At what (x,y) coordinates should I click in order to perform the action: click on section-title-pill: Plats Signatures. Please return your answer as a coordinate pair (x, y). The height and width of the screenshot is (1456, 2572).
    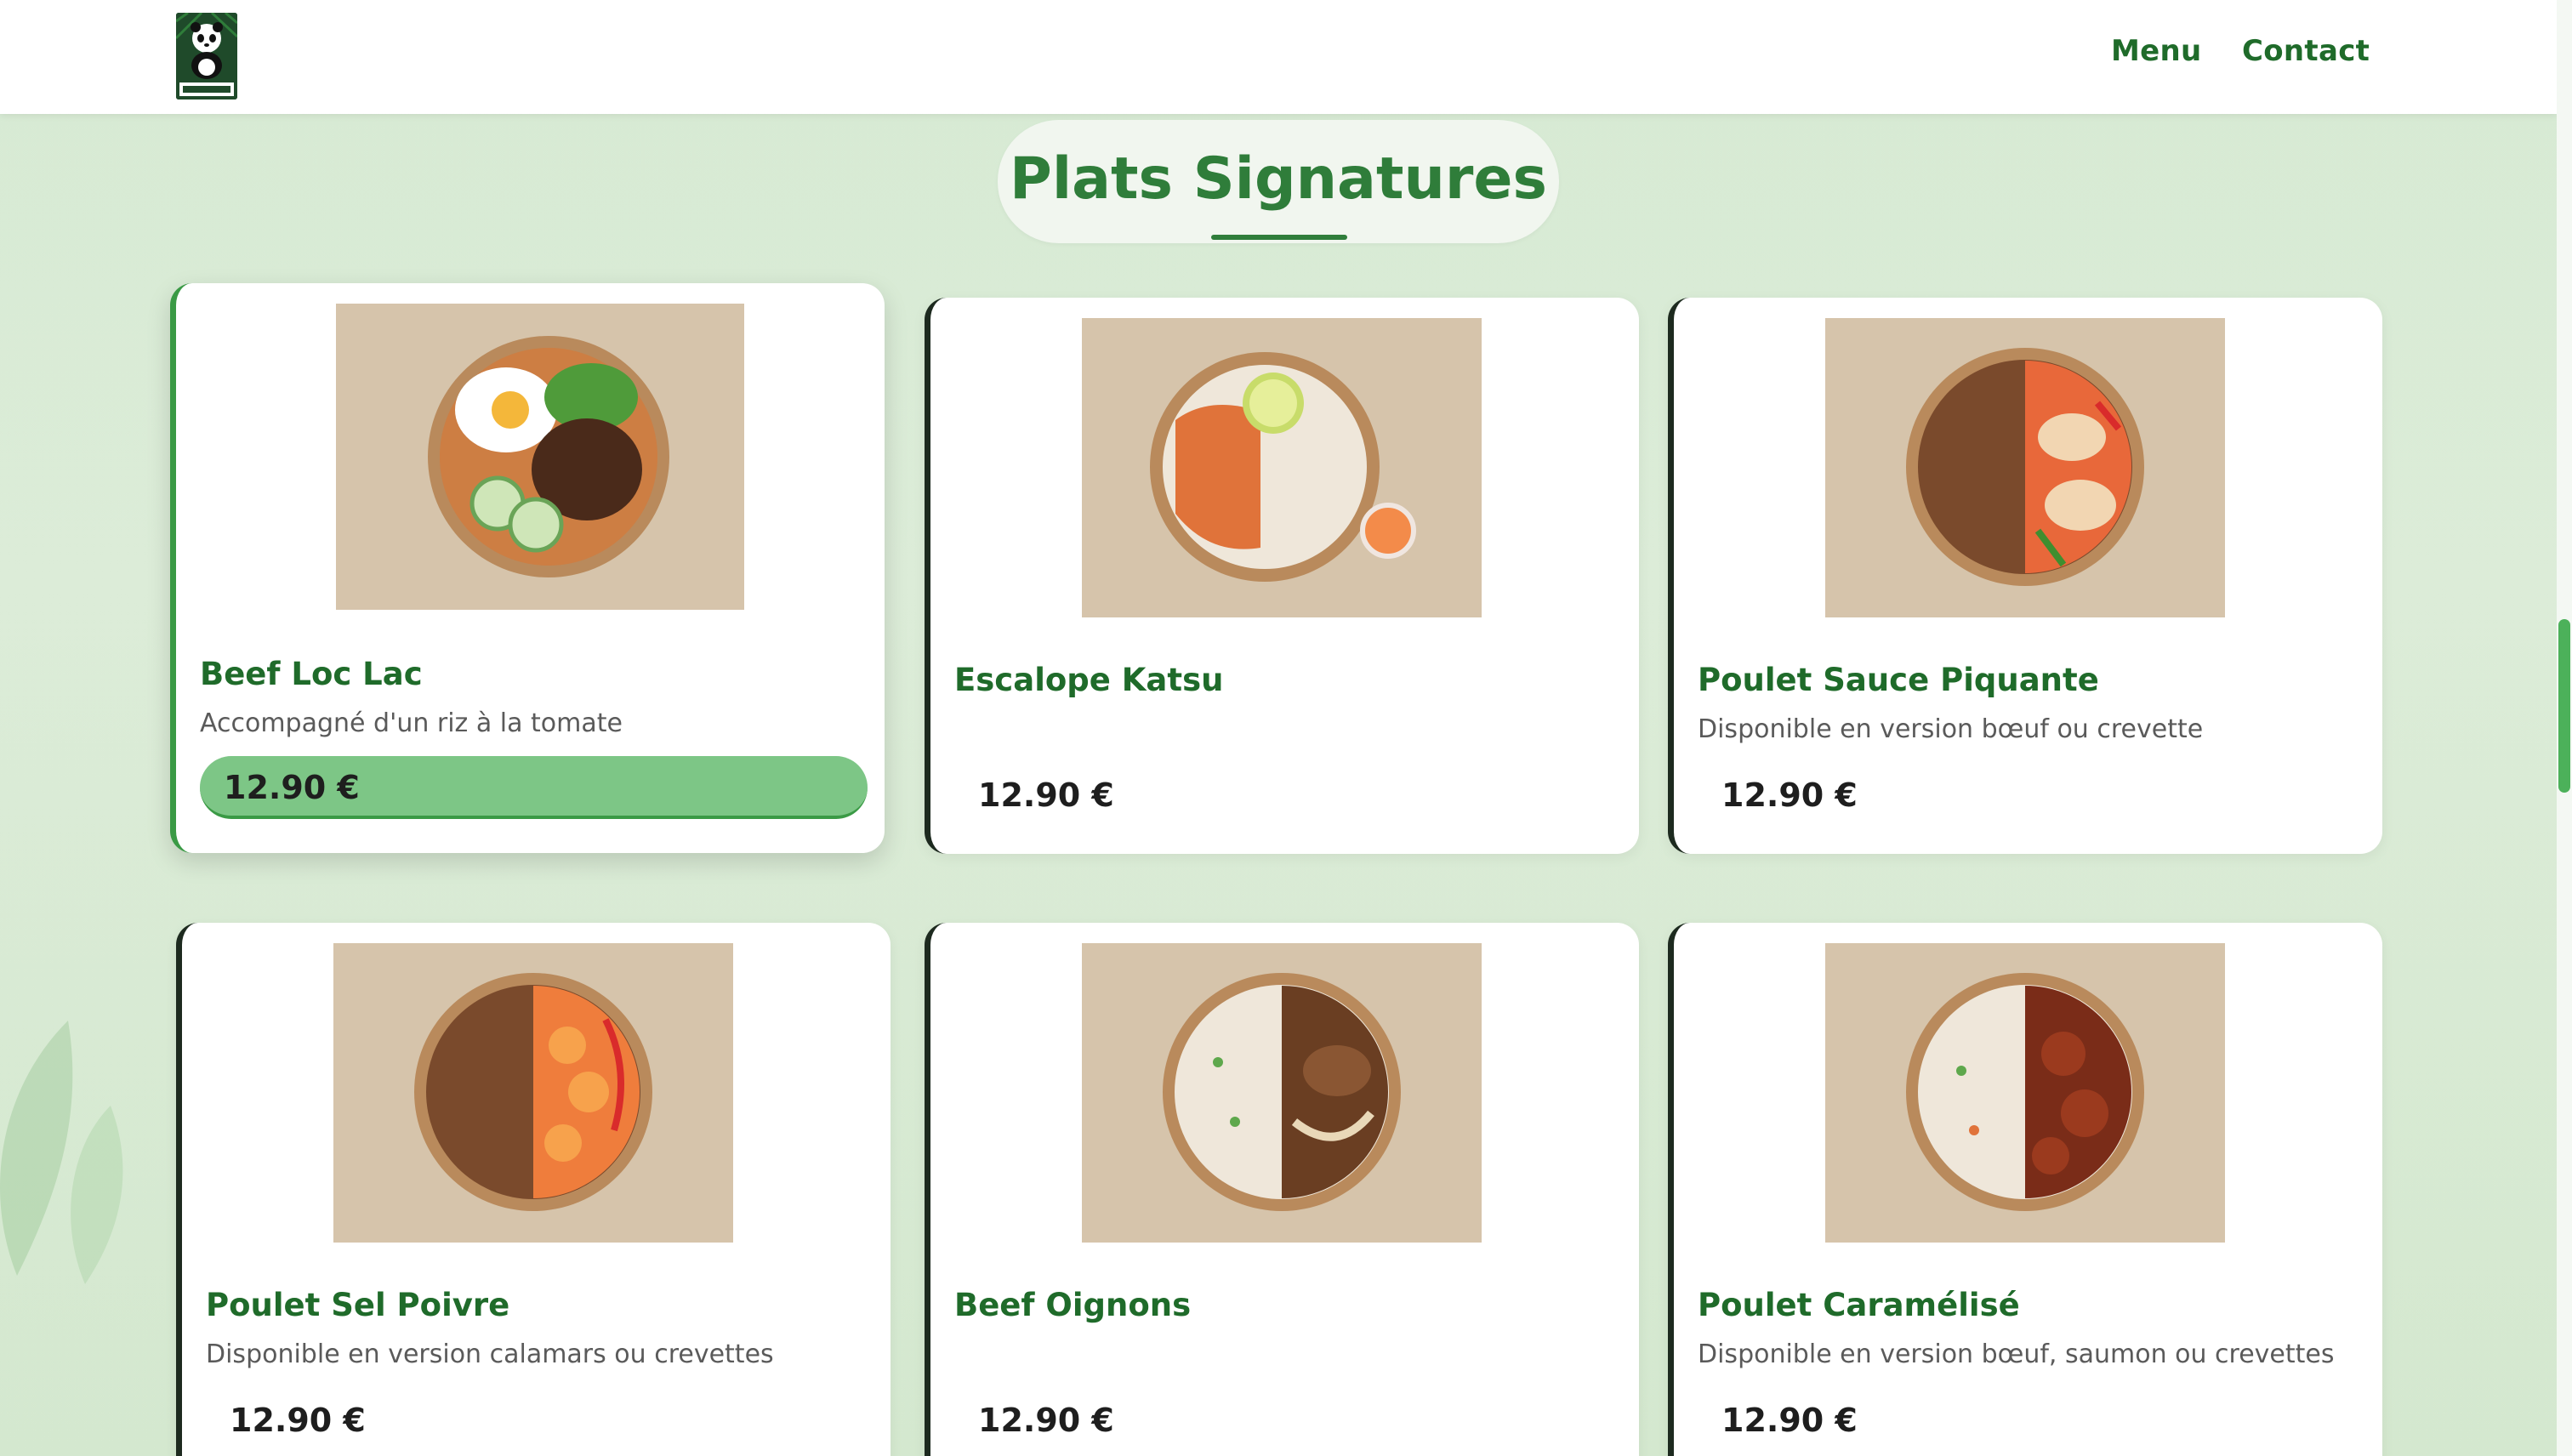
    Looking at the image, I should click on (1279, 181).